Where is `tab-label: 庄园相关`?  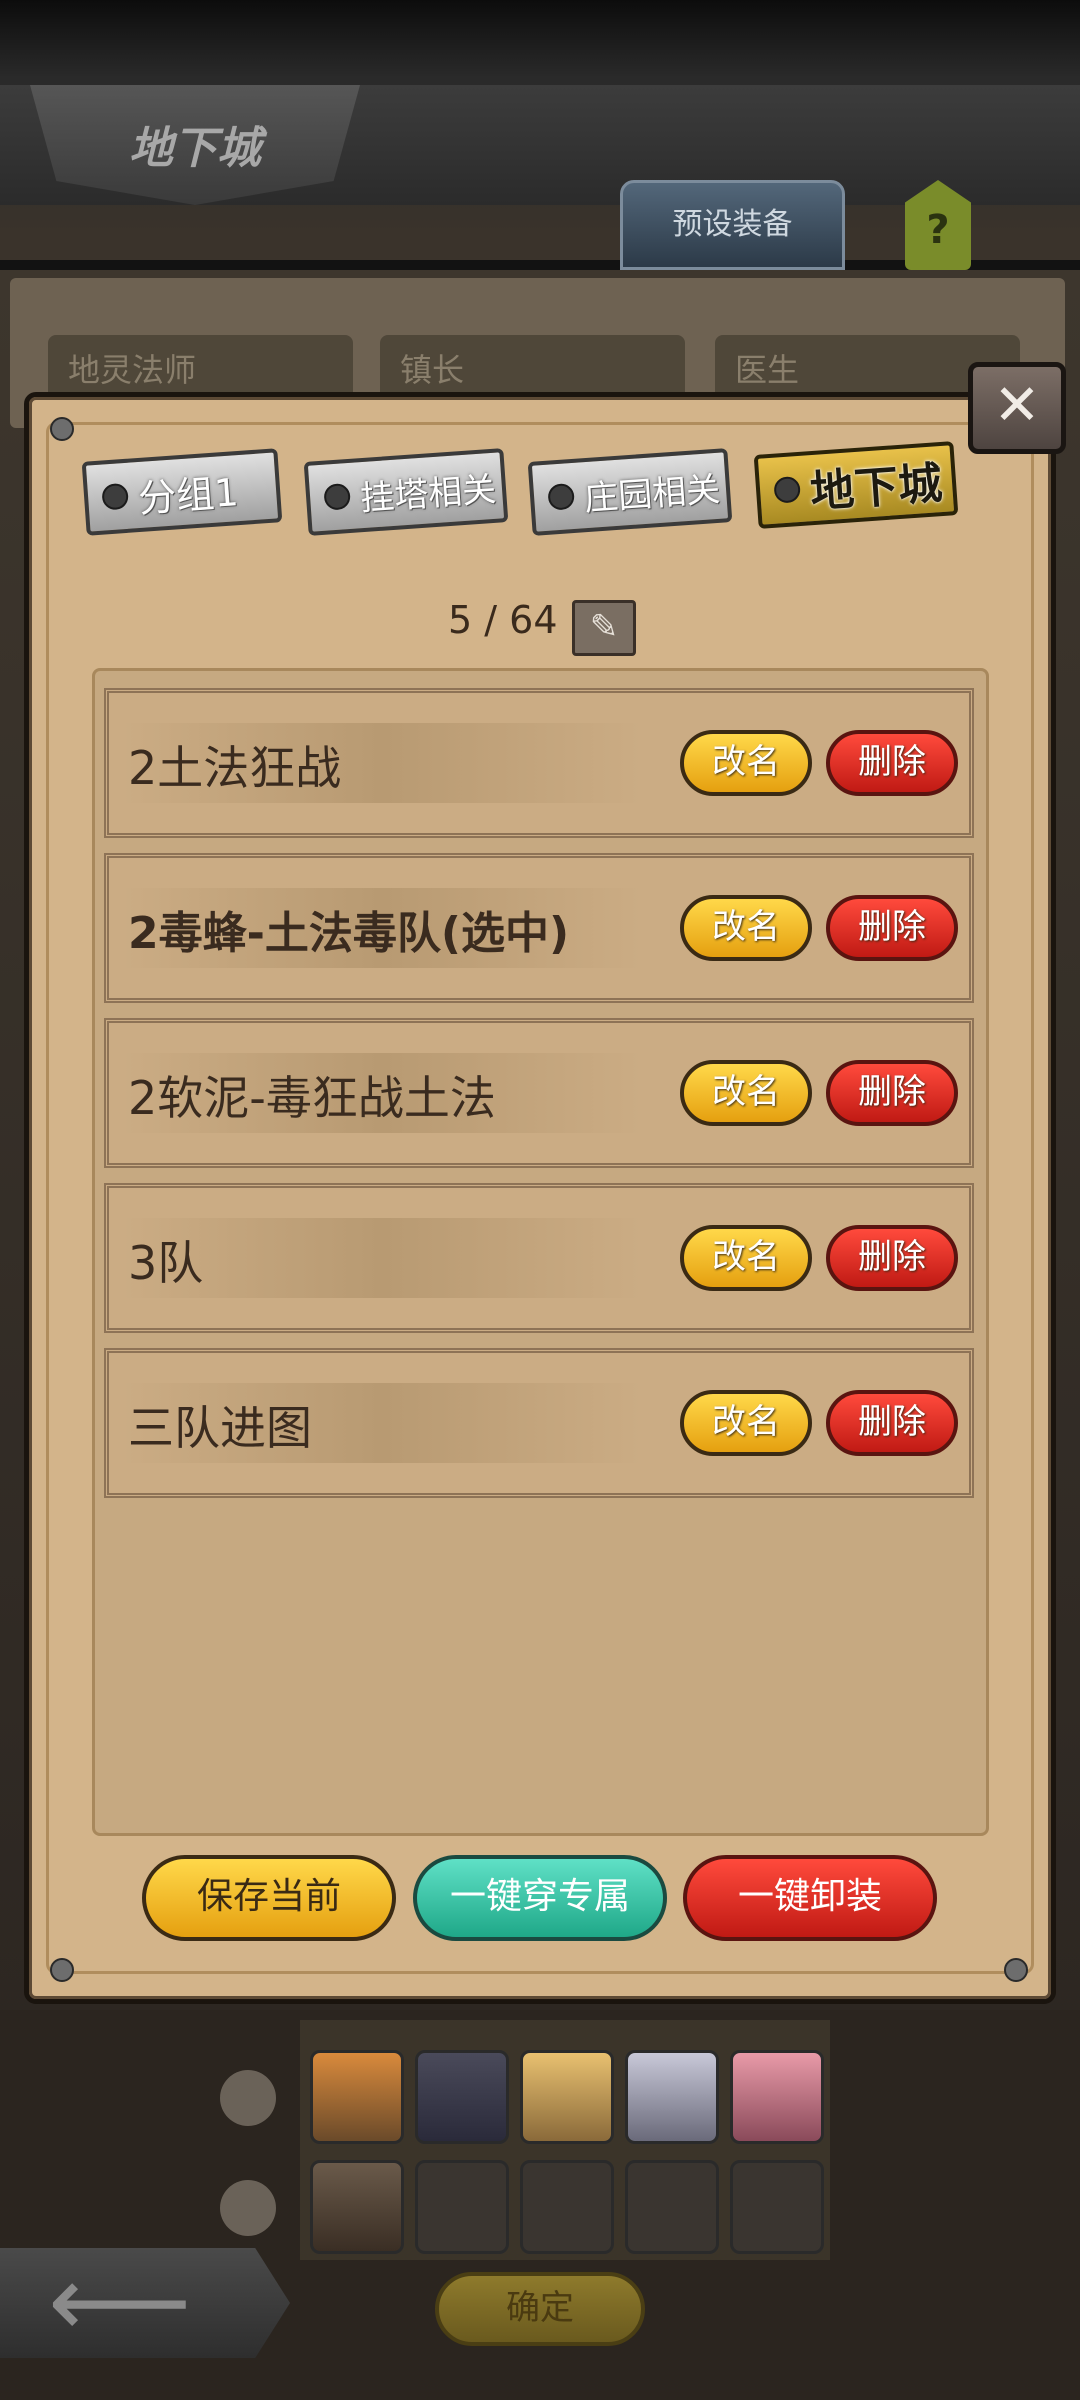
tab-label: 庄园相关 is located at coordinates (652, 494).